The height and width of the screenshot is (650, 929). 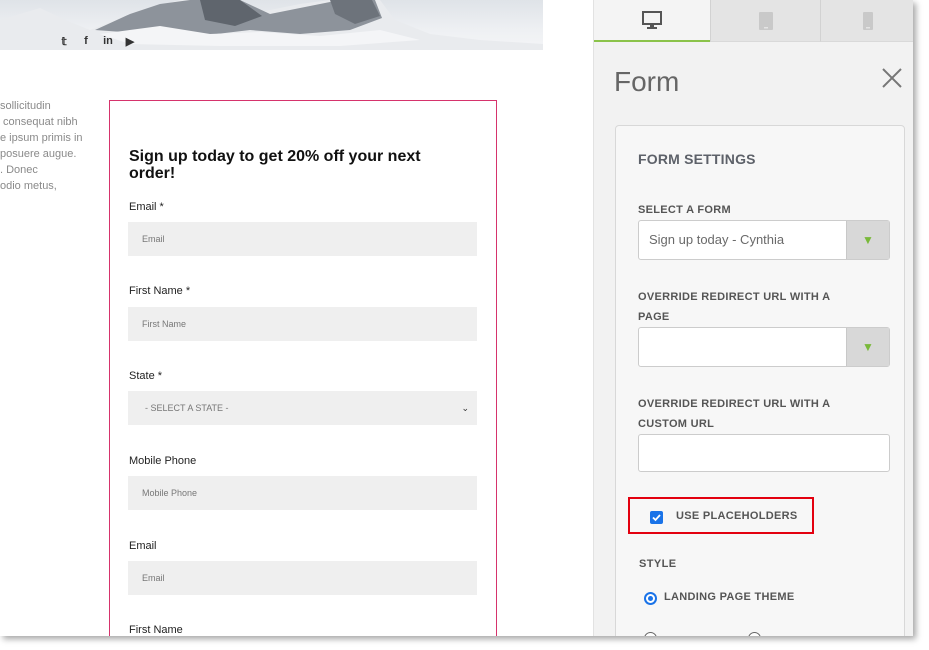 What do you see at coordinates (146, 376) in the screenshot?
I see `field-label: State *` at bounding box center [146, 376].